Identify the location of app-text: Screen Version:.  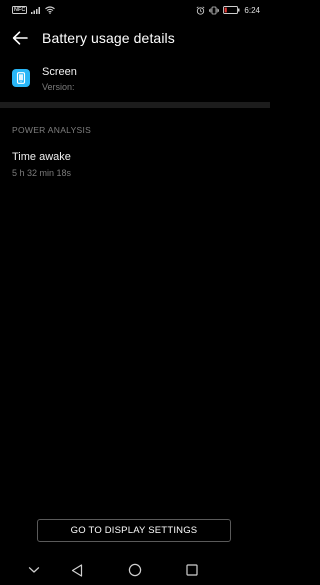
(59, 79).